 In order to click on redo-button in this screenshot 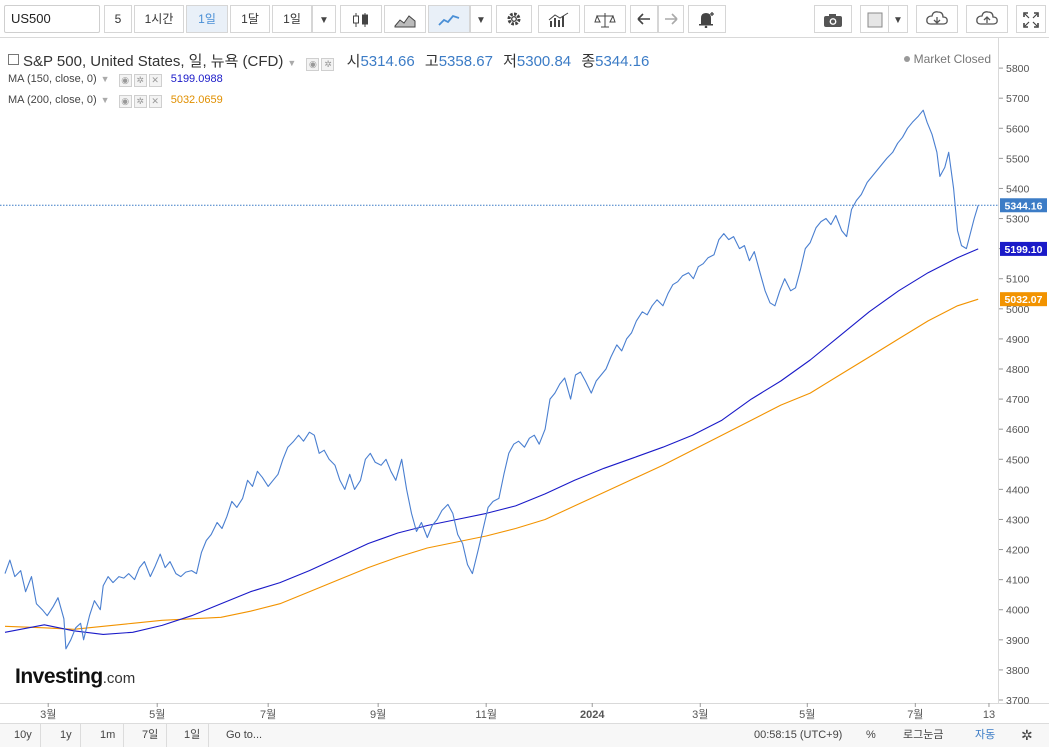, I will do `click(671, 19)`.